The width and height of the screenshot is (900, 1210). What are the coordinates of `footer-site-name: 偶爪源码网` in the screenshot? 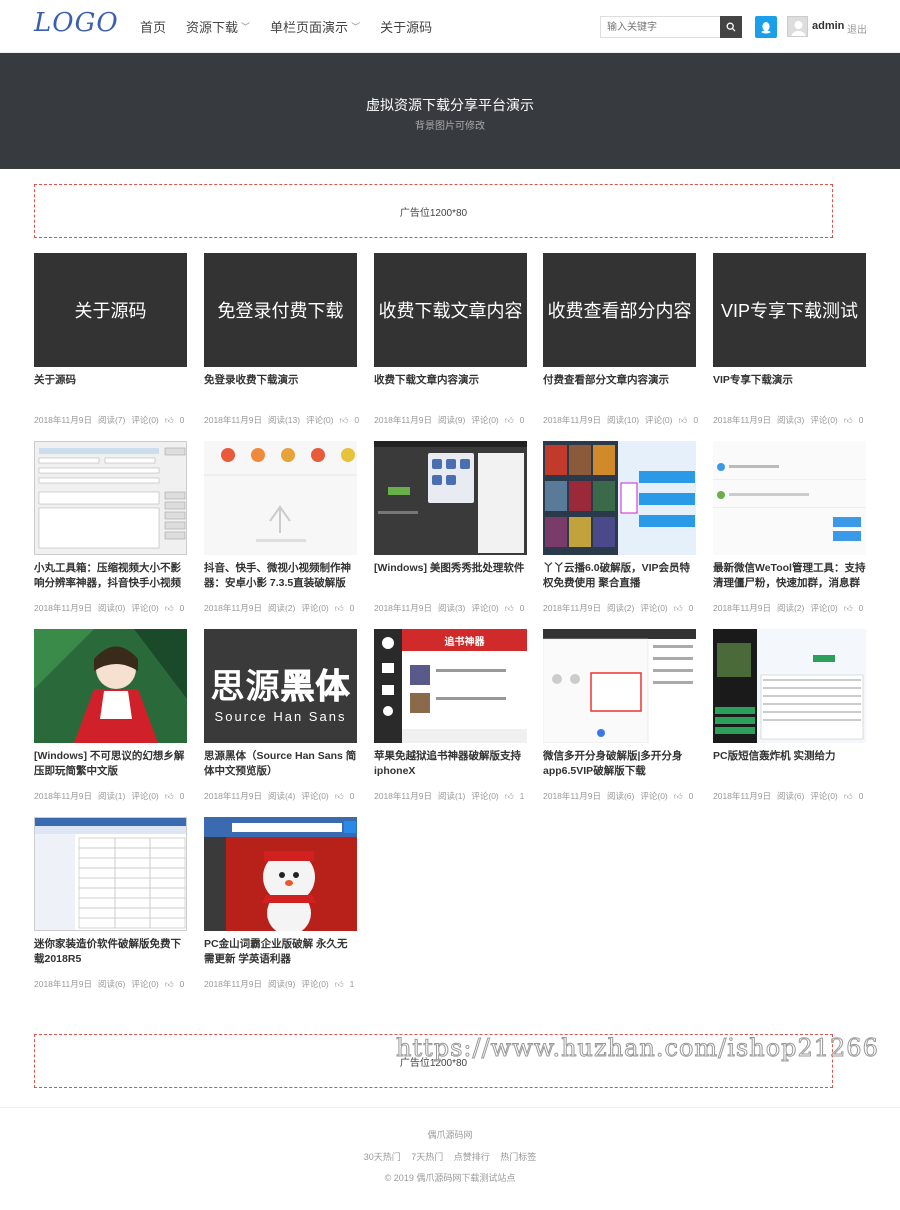 It's located at (450, 1134).